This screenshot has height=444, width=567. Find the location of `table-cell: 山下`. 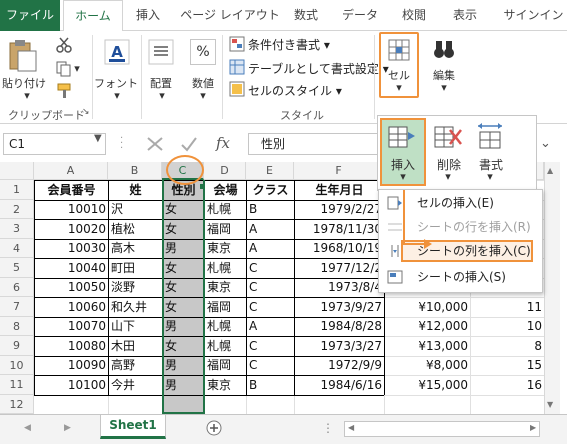

table-cell: 山下 is located at coordinates (135, 326).